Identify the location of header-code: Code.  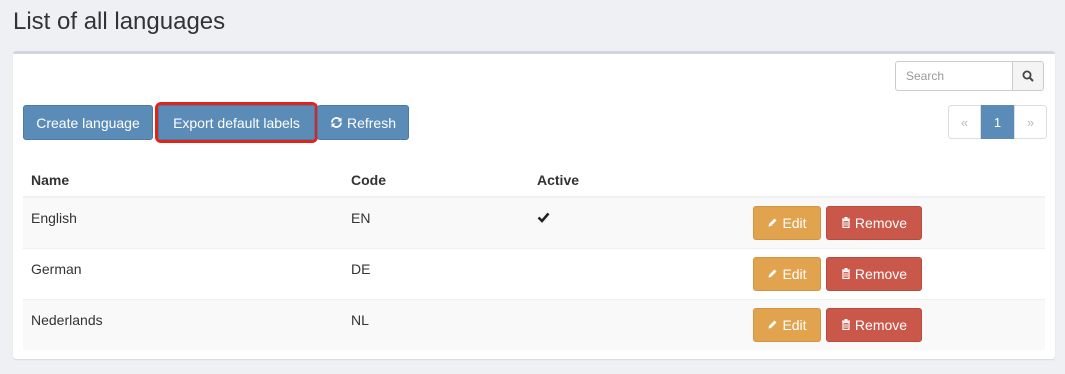
(436, 180).